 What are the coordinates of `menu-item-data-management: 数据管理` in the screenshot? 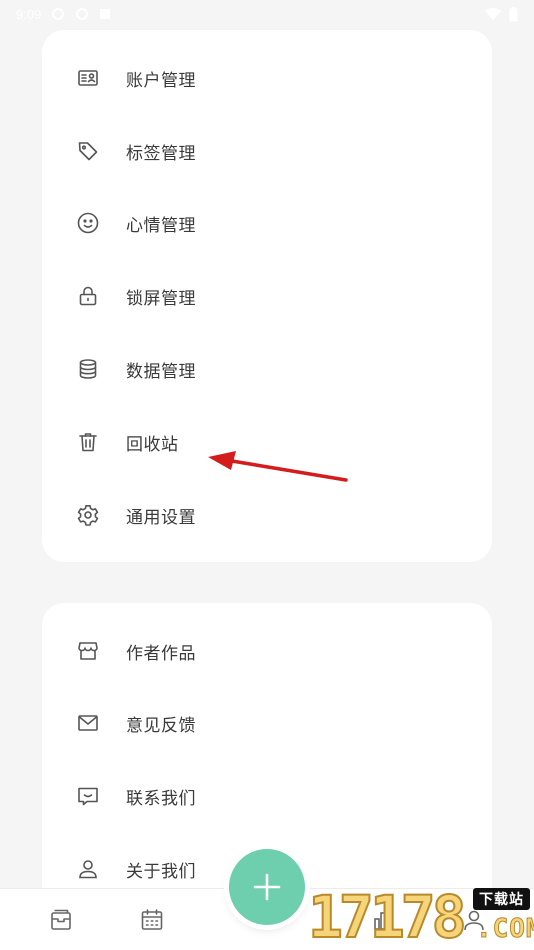 It's located at (267, 369).